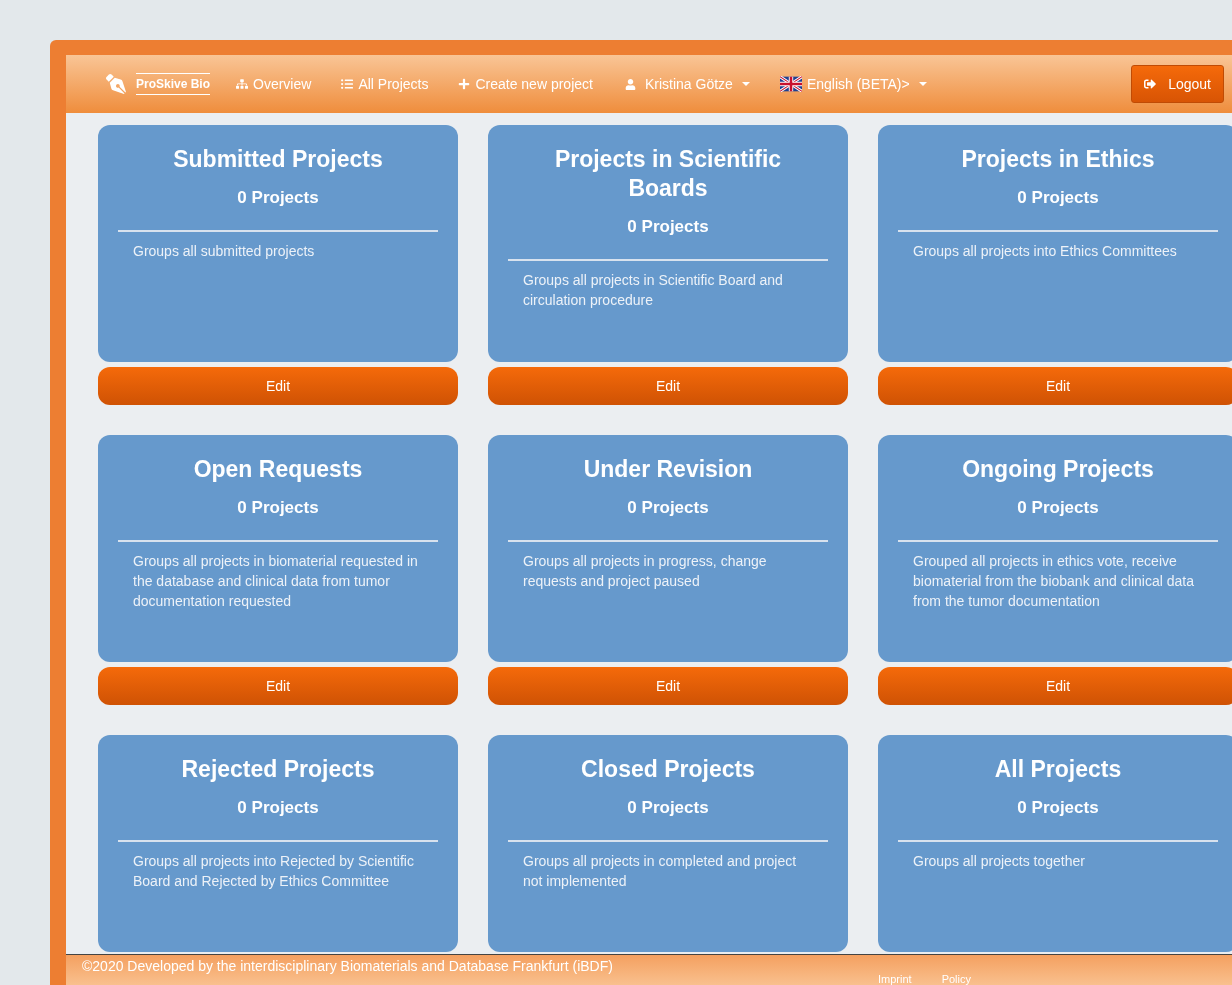  I want to click on footer-link: Policy, so click(956, 979).